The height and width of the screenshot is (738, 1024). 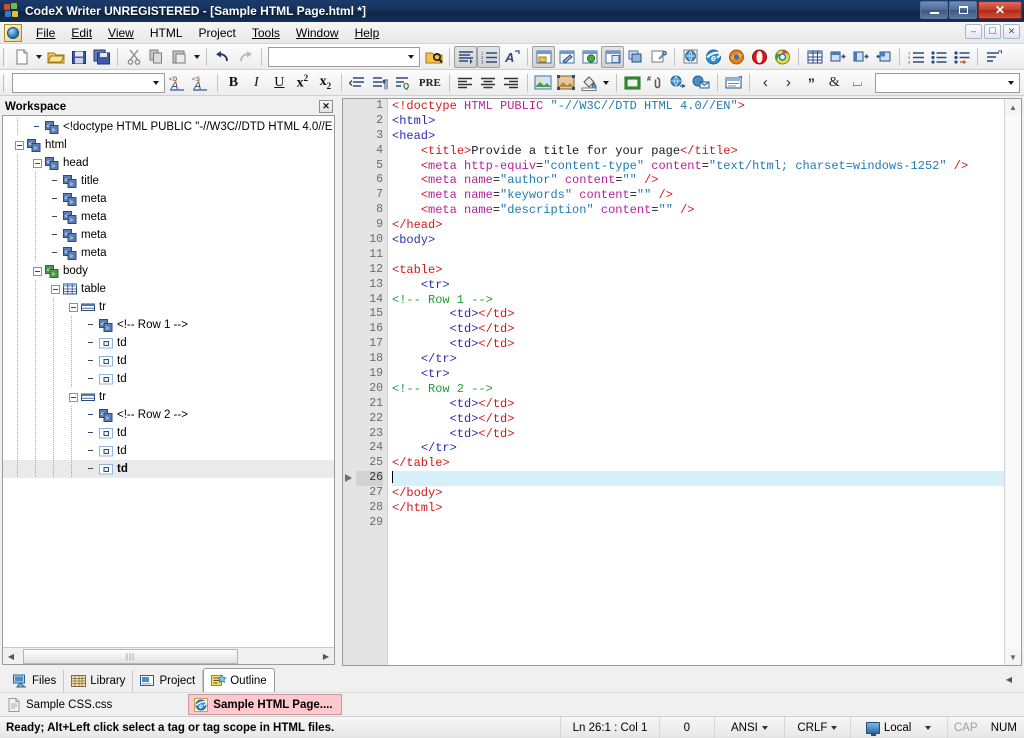 I want to click on code-line: <meta name="keywords" content="" />, so click(x=698, y=195).